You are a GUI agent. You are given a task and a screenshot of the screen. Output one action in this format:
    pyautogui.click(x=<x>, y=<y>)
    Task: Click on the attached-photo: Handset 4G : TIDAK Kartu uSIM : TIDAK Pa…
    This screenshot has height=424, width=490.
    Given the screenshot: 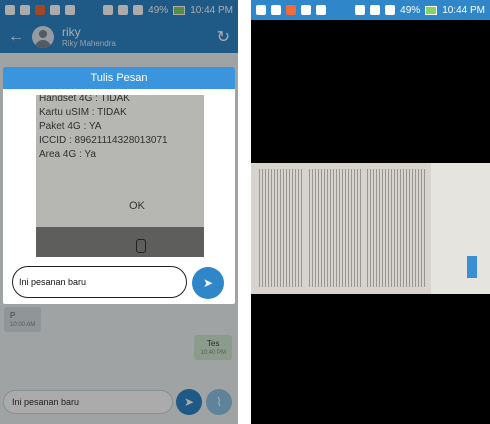 What is the action you would take?
    pyautogui.click(x=120, y=176)
    